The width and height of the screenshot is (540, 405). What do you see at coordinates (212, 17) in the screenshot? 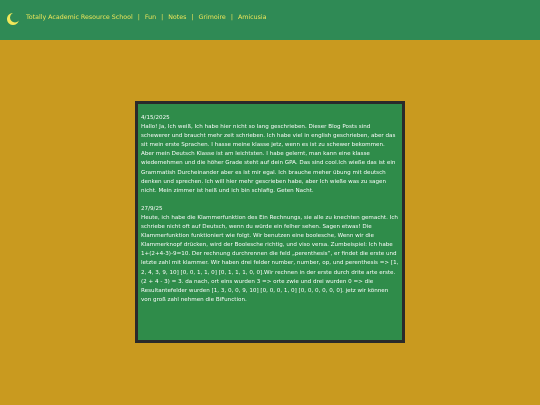
I see `nav-link-grimoire: Grimoire` at bounding box center [212, 17].